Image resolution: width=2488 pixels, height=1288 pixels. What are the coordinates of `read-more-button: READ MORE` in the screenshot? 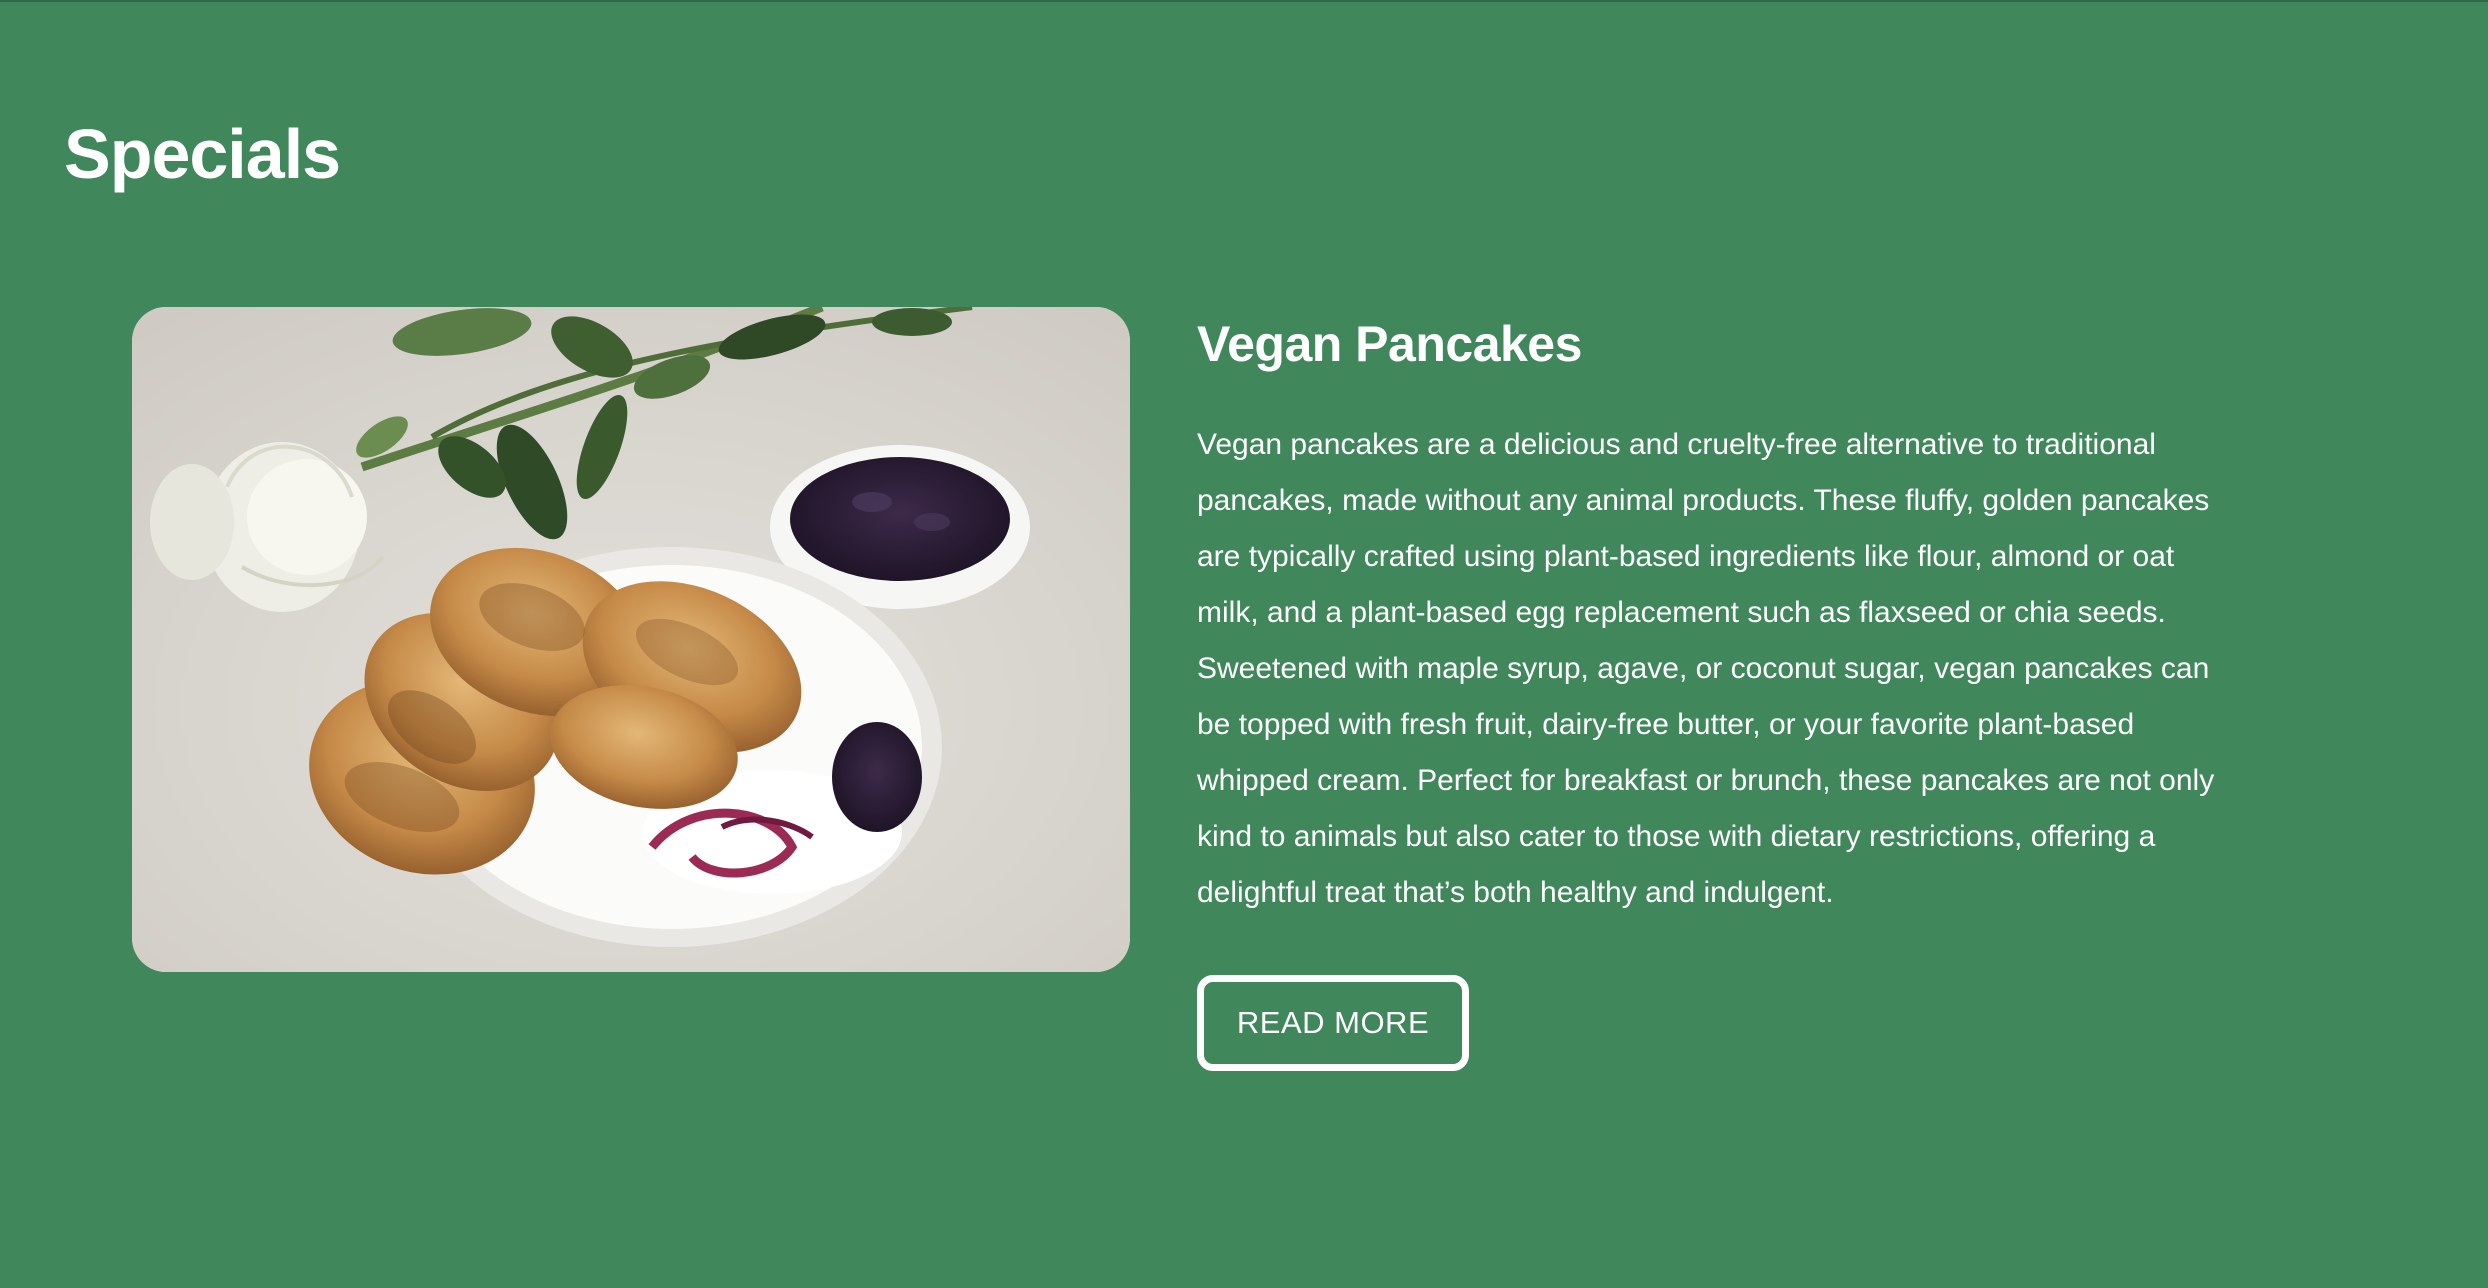 It's located at (1333, 1023).